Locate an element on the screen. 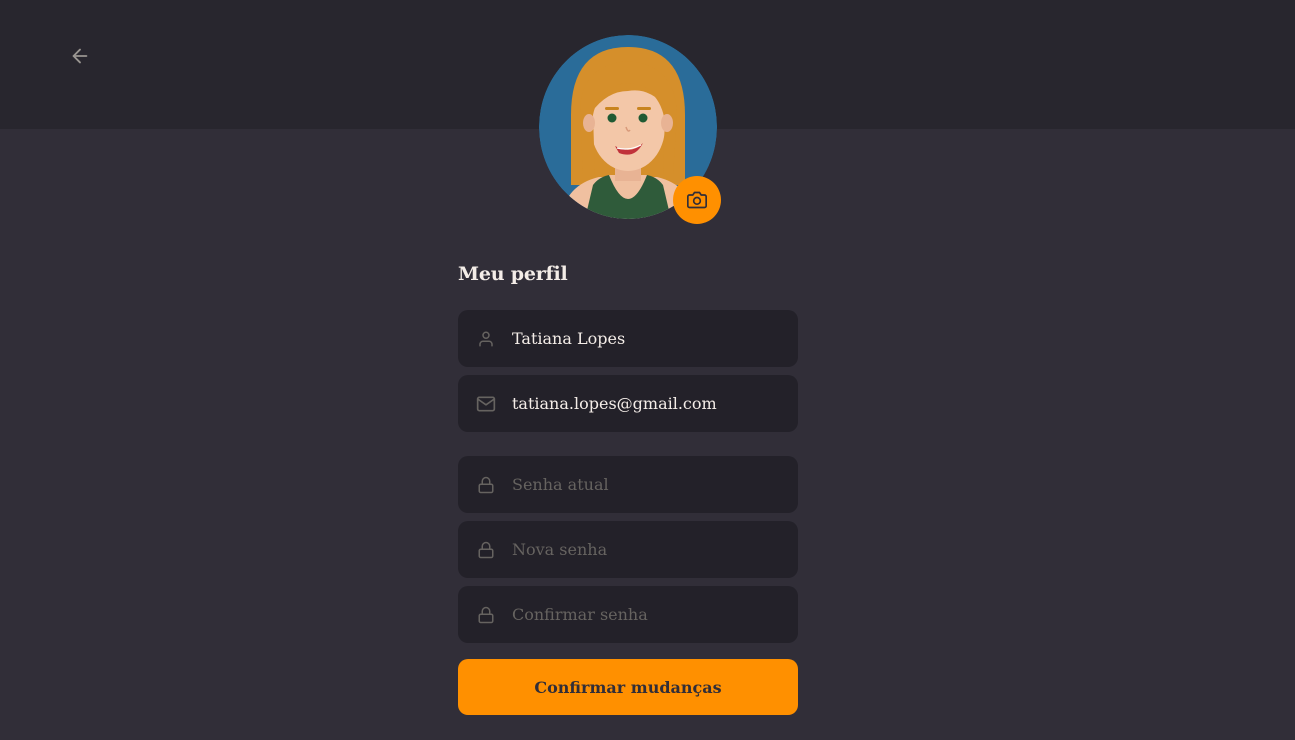 The image size is (1295, 740). email-value: tatiana.lopes@gmail.com is located at coordinates (614, 403).